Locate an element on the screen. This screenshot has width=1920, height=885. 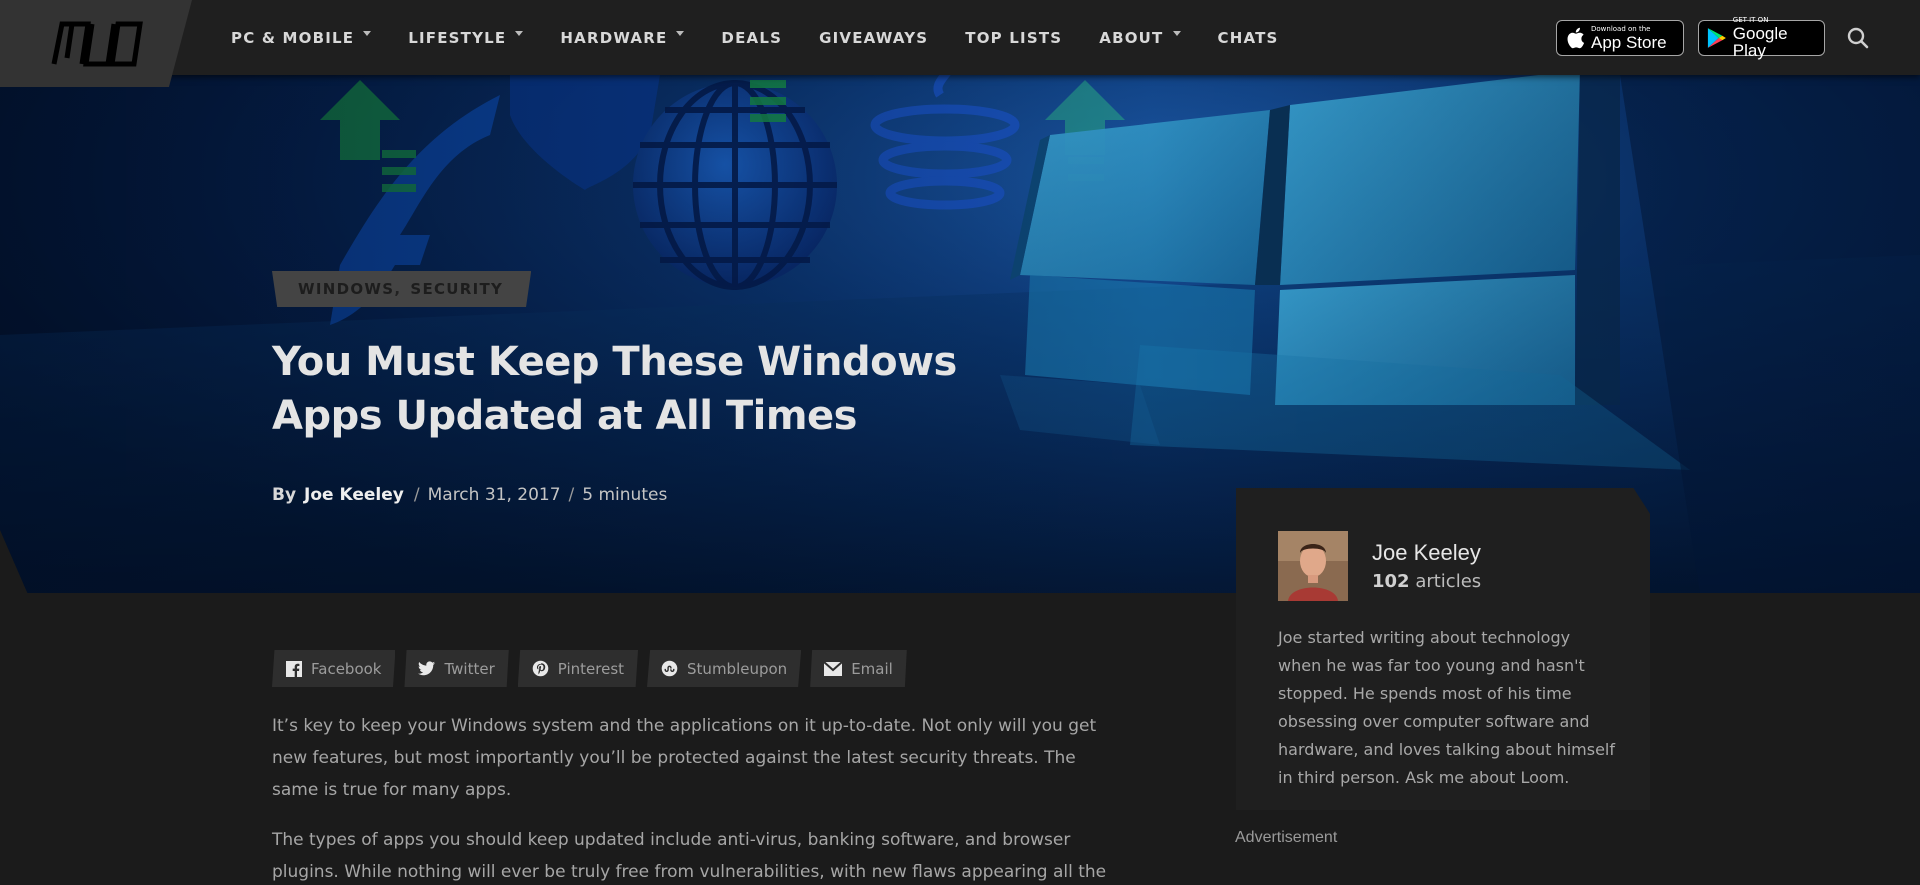
share-twitter-label: Twitter is located at coordinates (469, 668).